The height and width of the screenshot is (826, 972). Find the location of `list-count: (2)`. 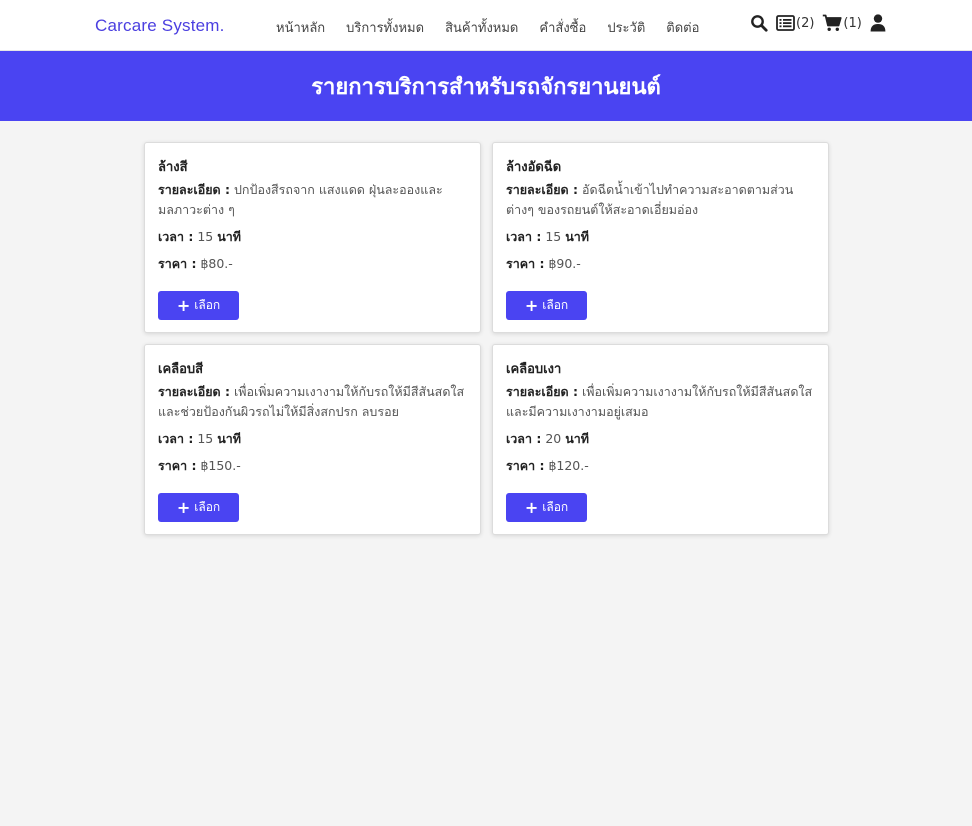

list-count: (2) is located at coordinates (805, 23).